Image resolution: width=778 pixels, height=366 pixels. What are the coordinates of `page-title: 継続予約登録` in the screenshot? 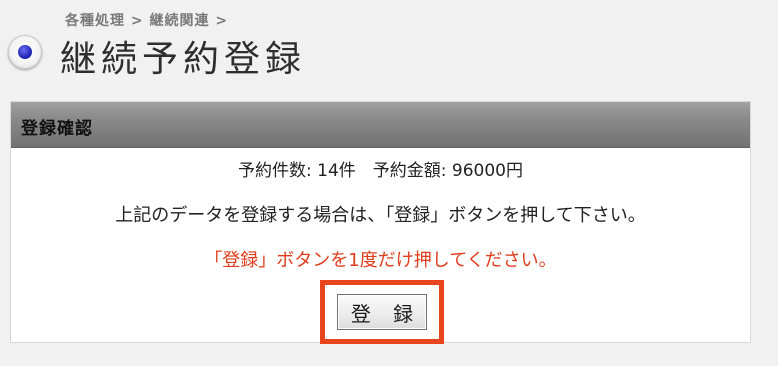 It's located at (183, 59).